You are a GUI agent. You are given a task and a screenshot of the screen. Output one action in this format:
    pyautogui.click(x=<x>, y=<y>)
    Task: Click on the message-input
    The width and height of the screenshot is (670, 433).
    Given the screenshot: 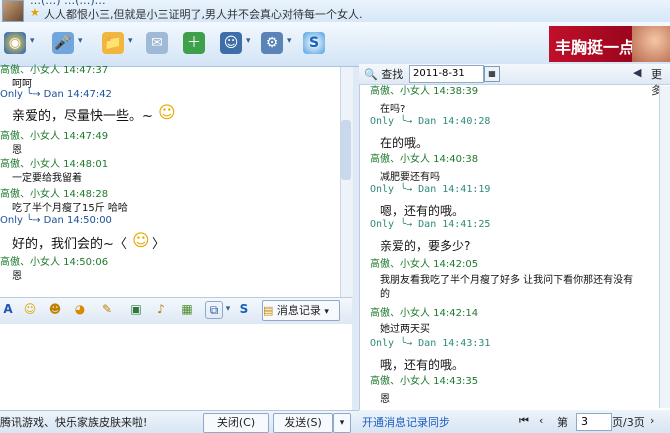 What is the action you would take?
    pyautogui.click(x=176, y=367)
    